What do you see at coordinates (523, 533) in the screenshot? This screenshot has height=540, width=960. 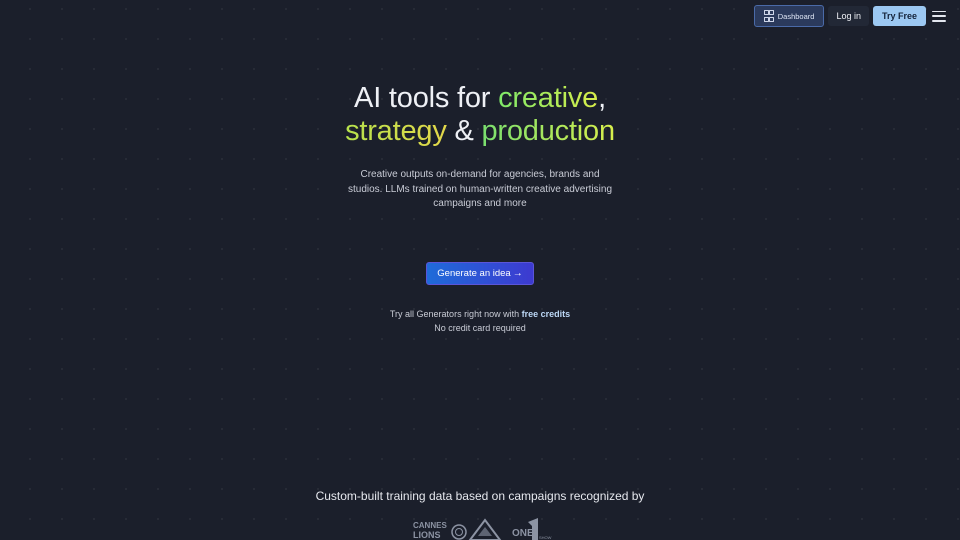 I see `one-text: ONE` at bounding box center [523, 533].